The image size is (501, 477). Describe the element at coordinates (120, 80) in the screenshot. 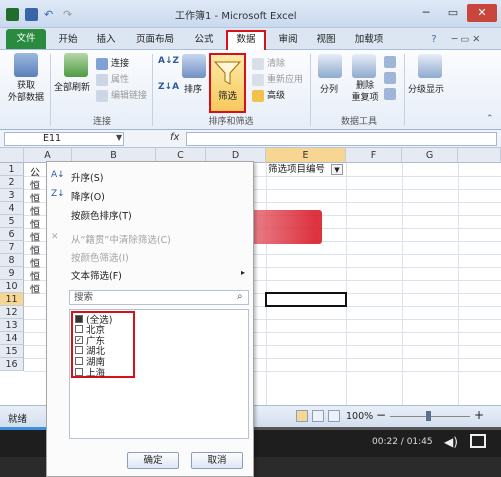

I see `properties-label: 属性` at that location.